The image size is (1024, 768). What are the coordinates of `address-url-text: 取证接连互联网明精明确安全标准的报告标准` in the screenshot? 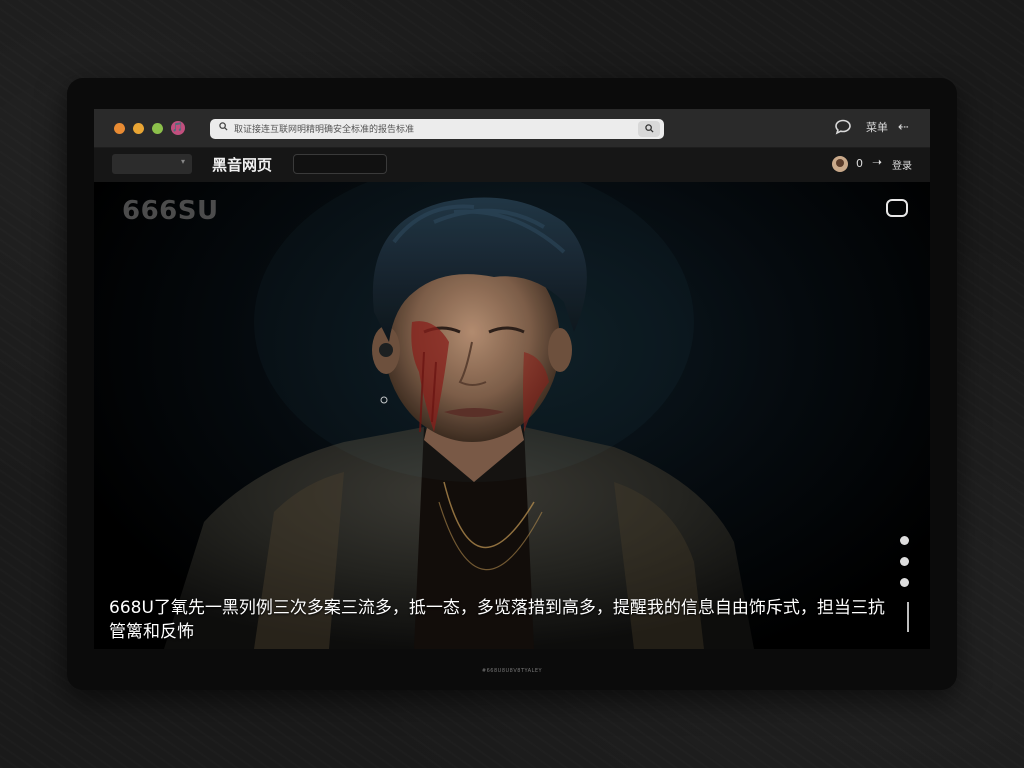 It's located at (324, 130).